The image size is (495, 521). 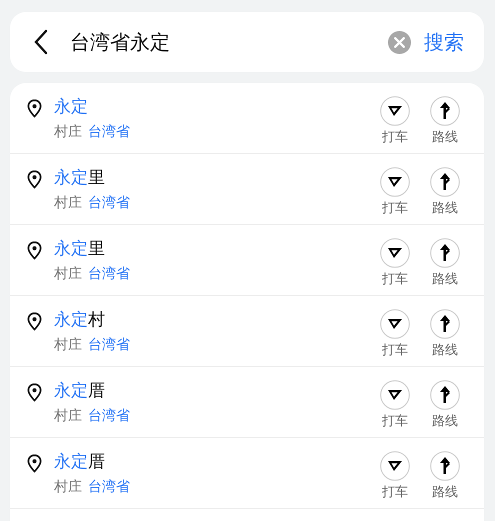 What do you see at coordinates (444, 42) in the screenshot?
I see `search-button: 搜索` at bounding box center [444, 42].